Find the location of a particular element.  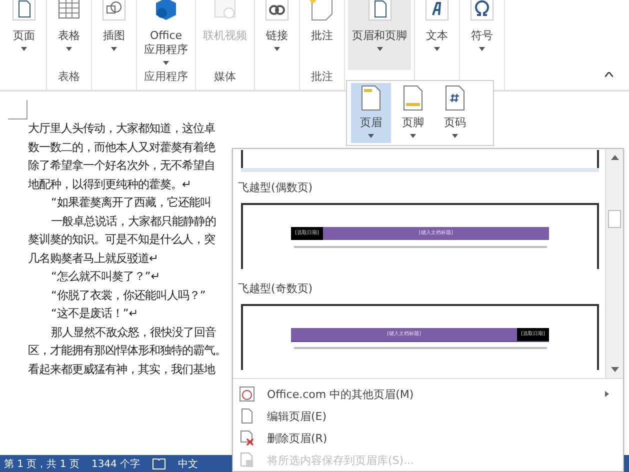

paragraph-line: 一般卓总说话，大家都只能静静的 is located at coordinates (133, 222).